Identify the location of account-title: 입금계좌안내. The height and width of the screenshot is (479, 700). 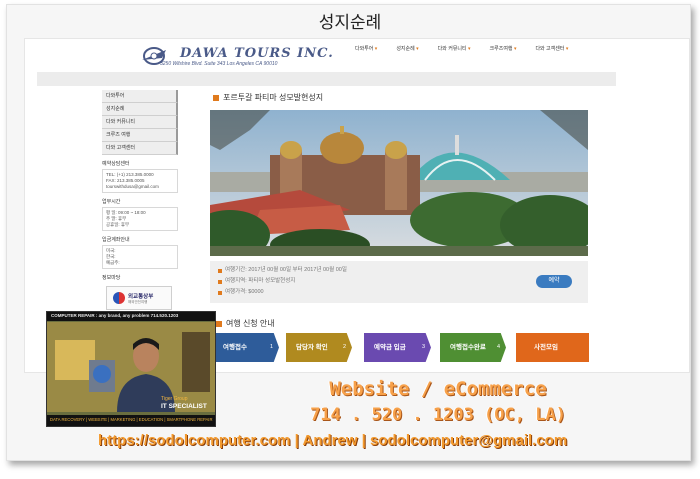
(116, 240).